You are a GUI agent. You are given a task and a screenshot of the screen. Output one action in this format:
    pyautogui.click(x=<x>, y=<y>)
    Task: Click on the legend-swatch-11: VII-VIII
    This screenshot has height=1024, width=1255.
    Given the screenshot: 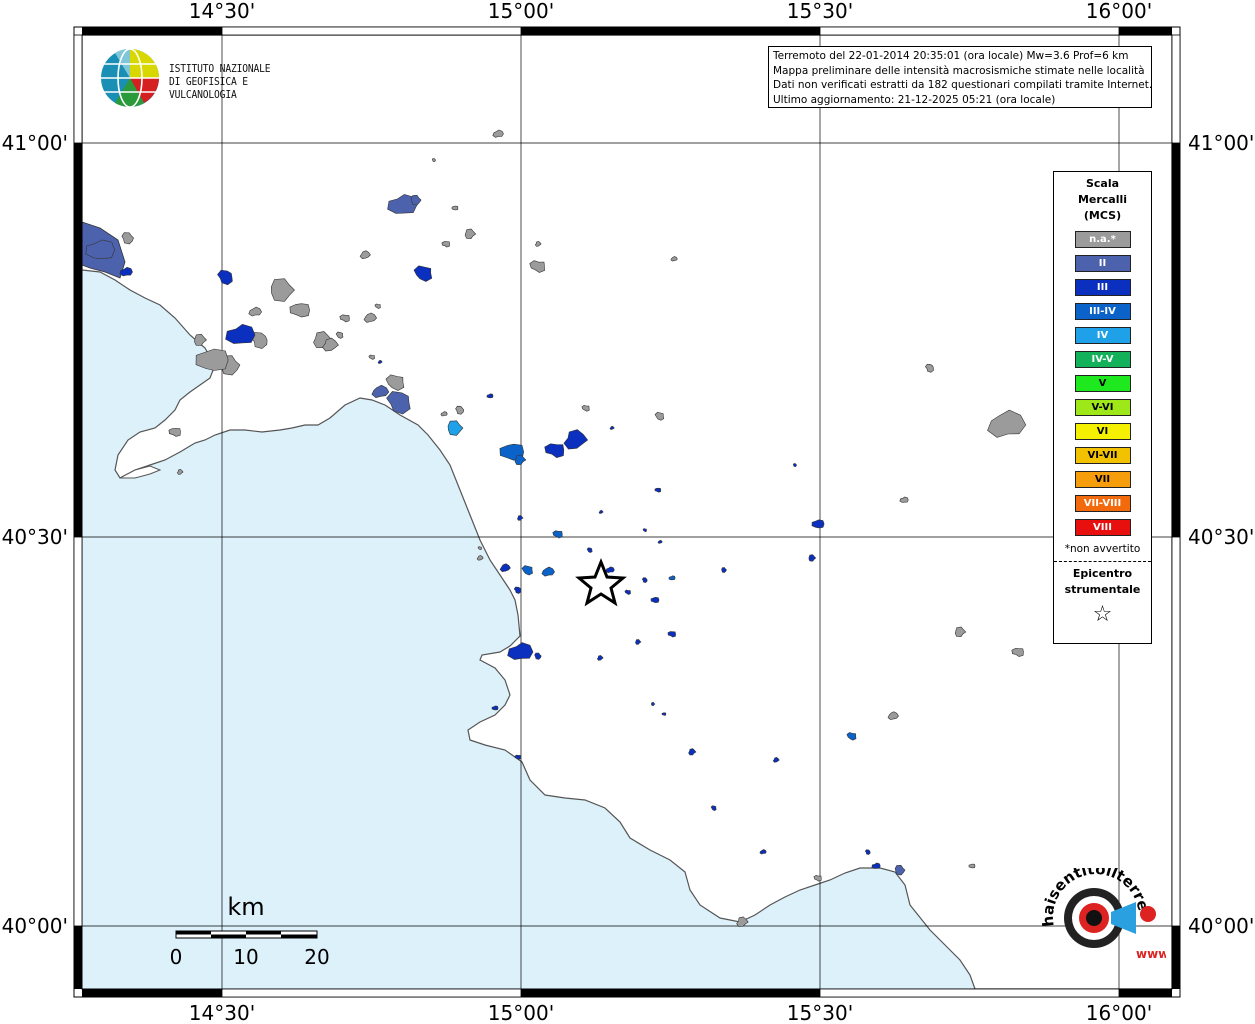 What is the action you would take?
    pyautogui.click(x=1102, y=503)
    